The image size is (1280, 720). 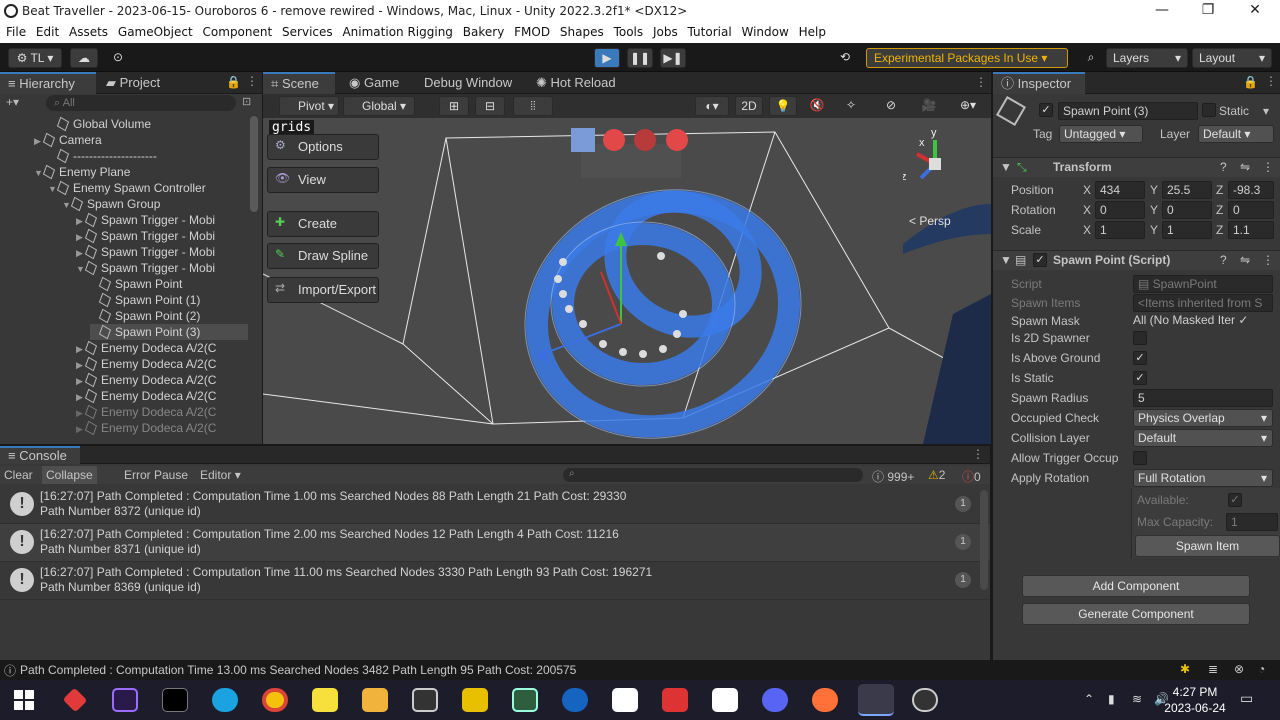 What do you see at coordinates (725, 700) in the screenshot?
I see `notion-icon` at bounding box center [725, 700].